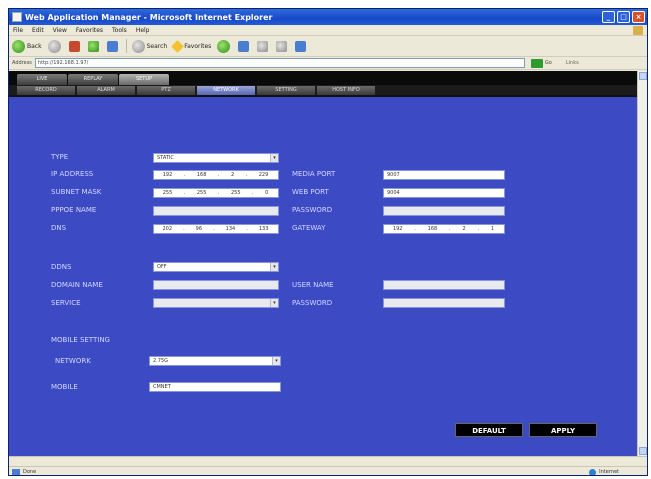 This screenshot has width=651, height=479. What do you see at coordinates (638, 30) in the screenshot?
I see `windows-flag-icon` at bounding box center [638, 30].